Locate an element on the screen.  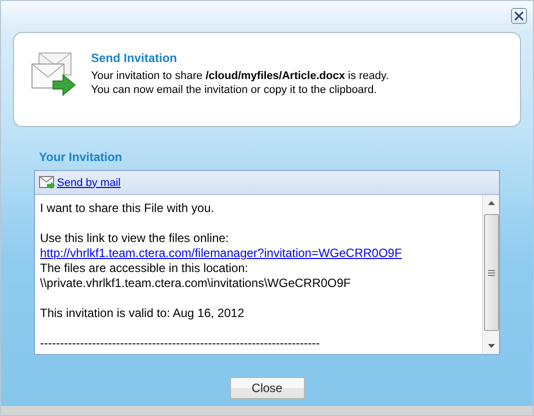
scroll-up-icon is located at coordinates (491, 203).